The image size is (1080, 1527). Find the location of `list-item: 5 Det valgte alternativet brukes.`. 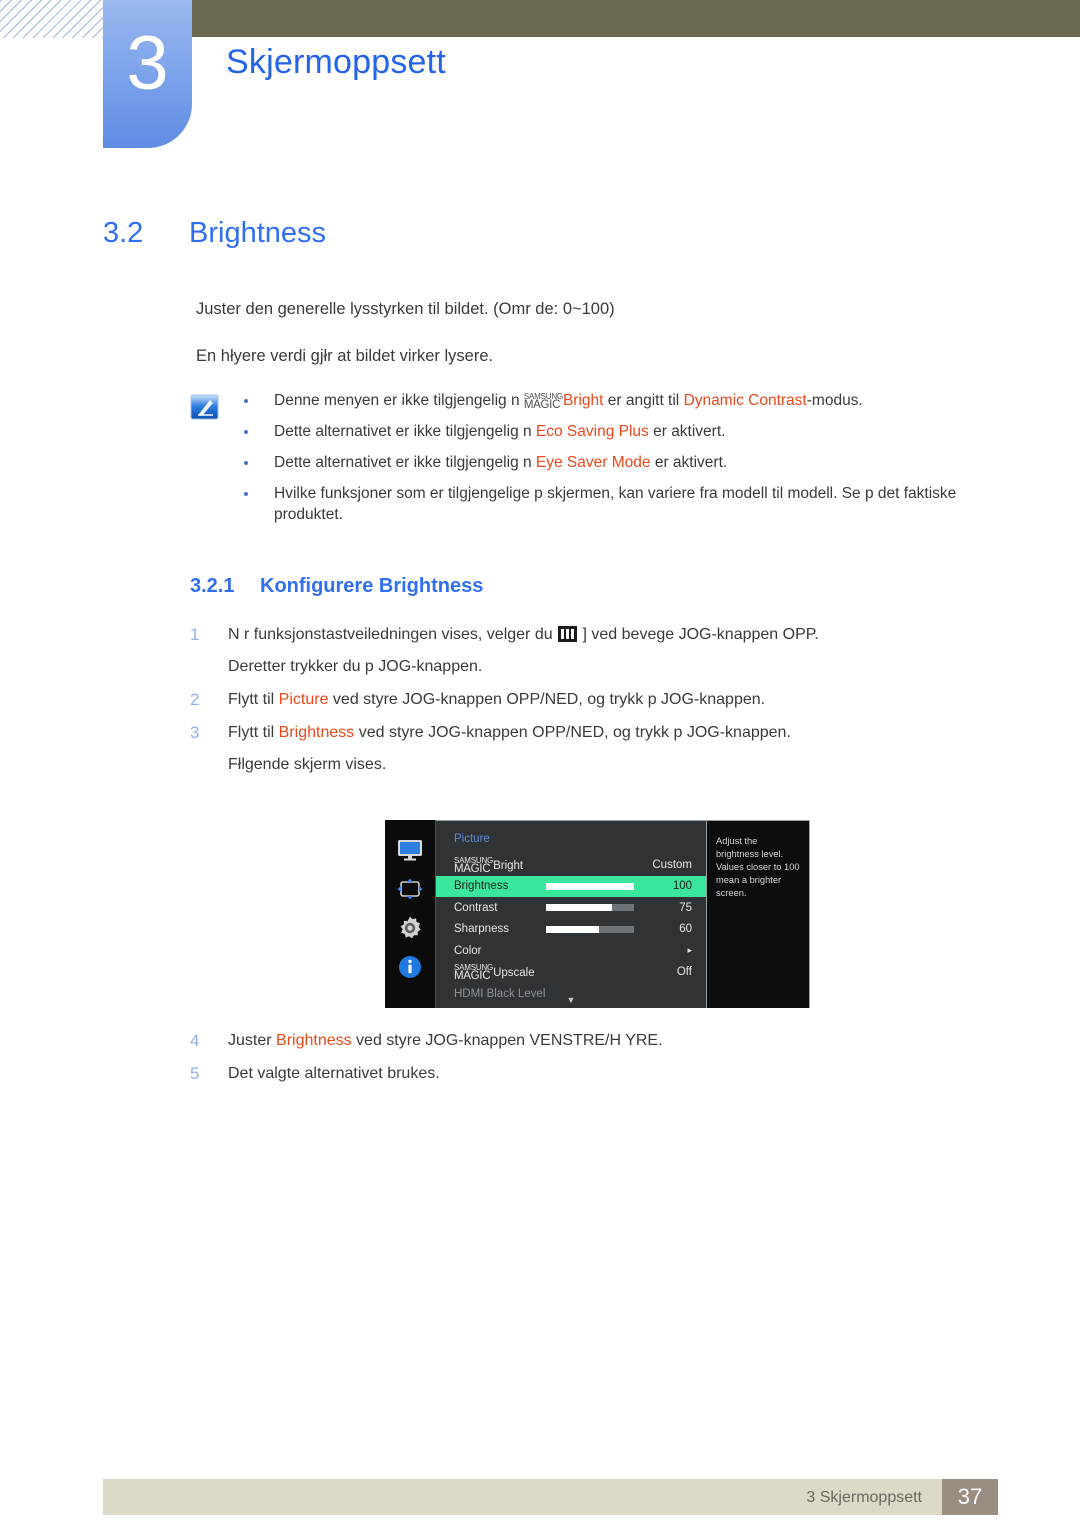

list-item: 5 Det valgte alternativet brukes. is located at coordinates (585, 1074).